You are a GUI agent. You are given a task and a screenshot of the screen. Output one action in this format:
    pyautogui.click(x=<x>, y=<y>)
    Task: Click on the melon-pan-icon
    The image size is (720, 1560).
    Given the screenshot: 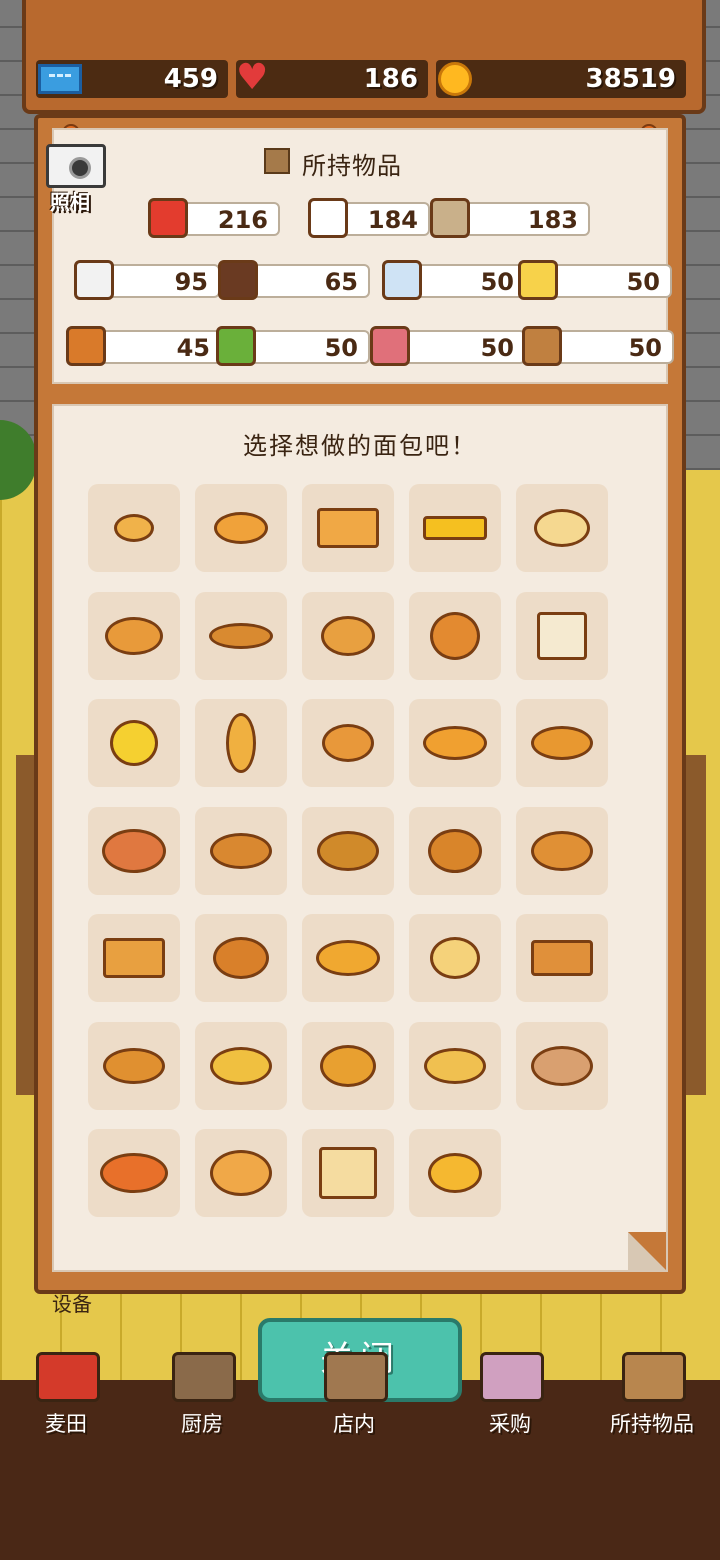 What is the action you would take?
    pyautogui.click(x=348, y=635)
    